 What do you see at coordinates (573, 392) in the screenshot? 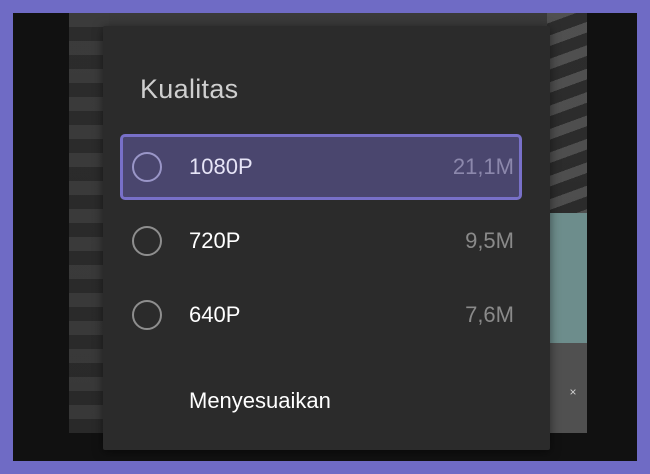
I see `close-icon: ×` at bounding box center [573, 392].